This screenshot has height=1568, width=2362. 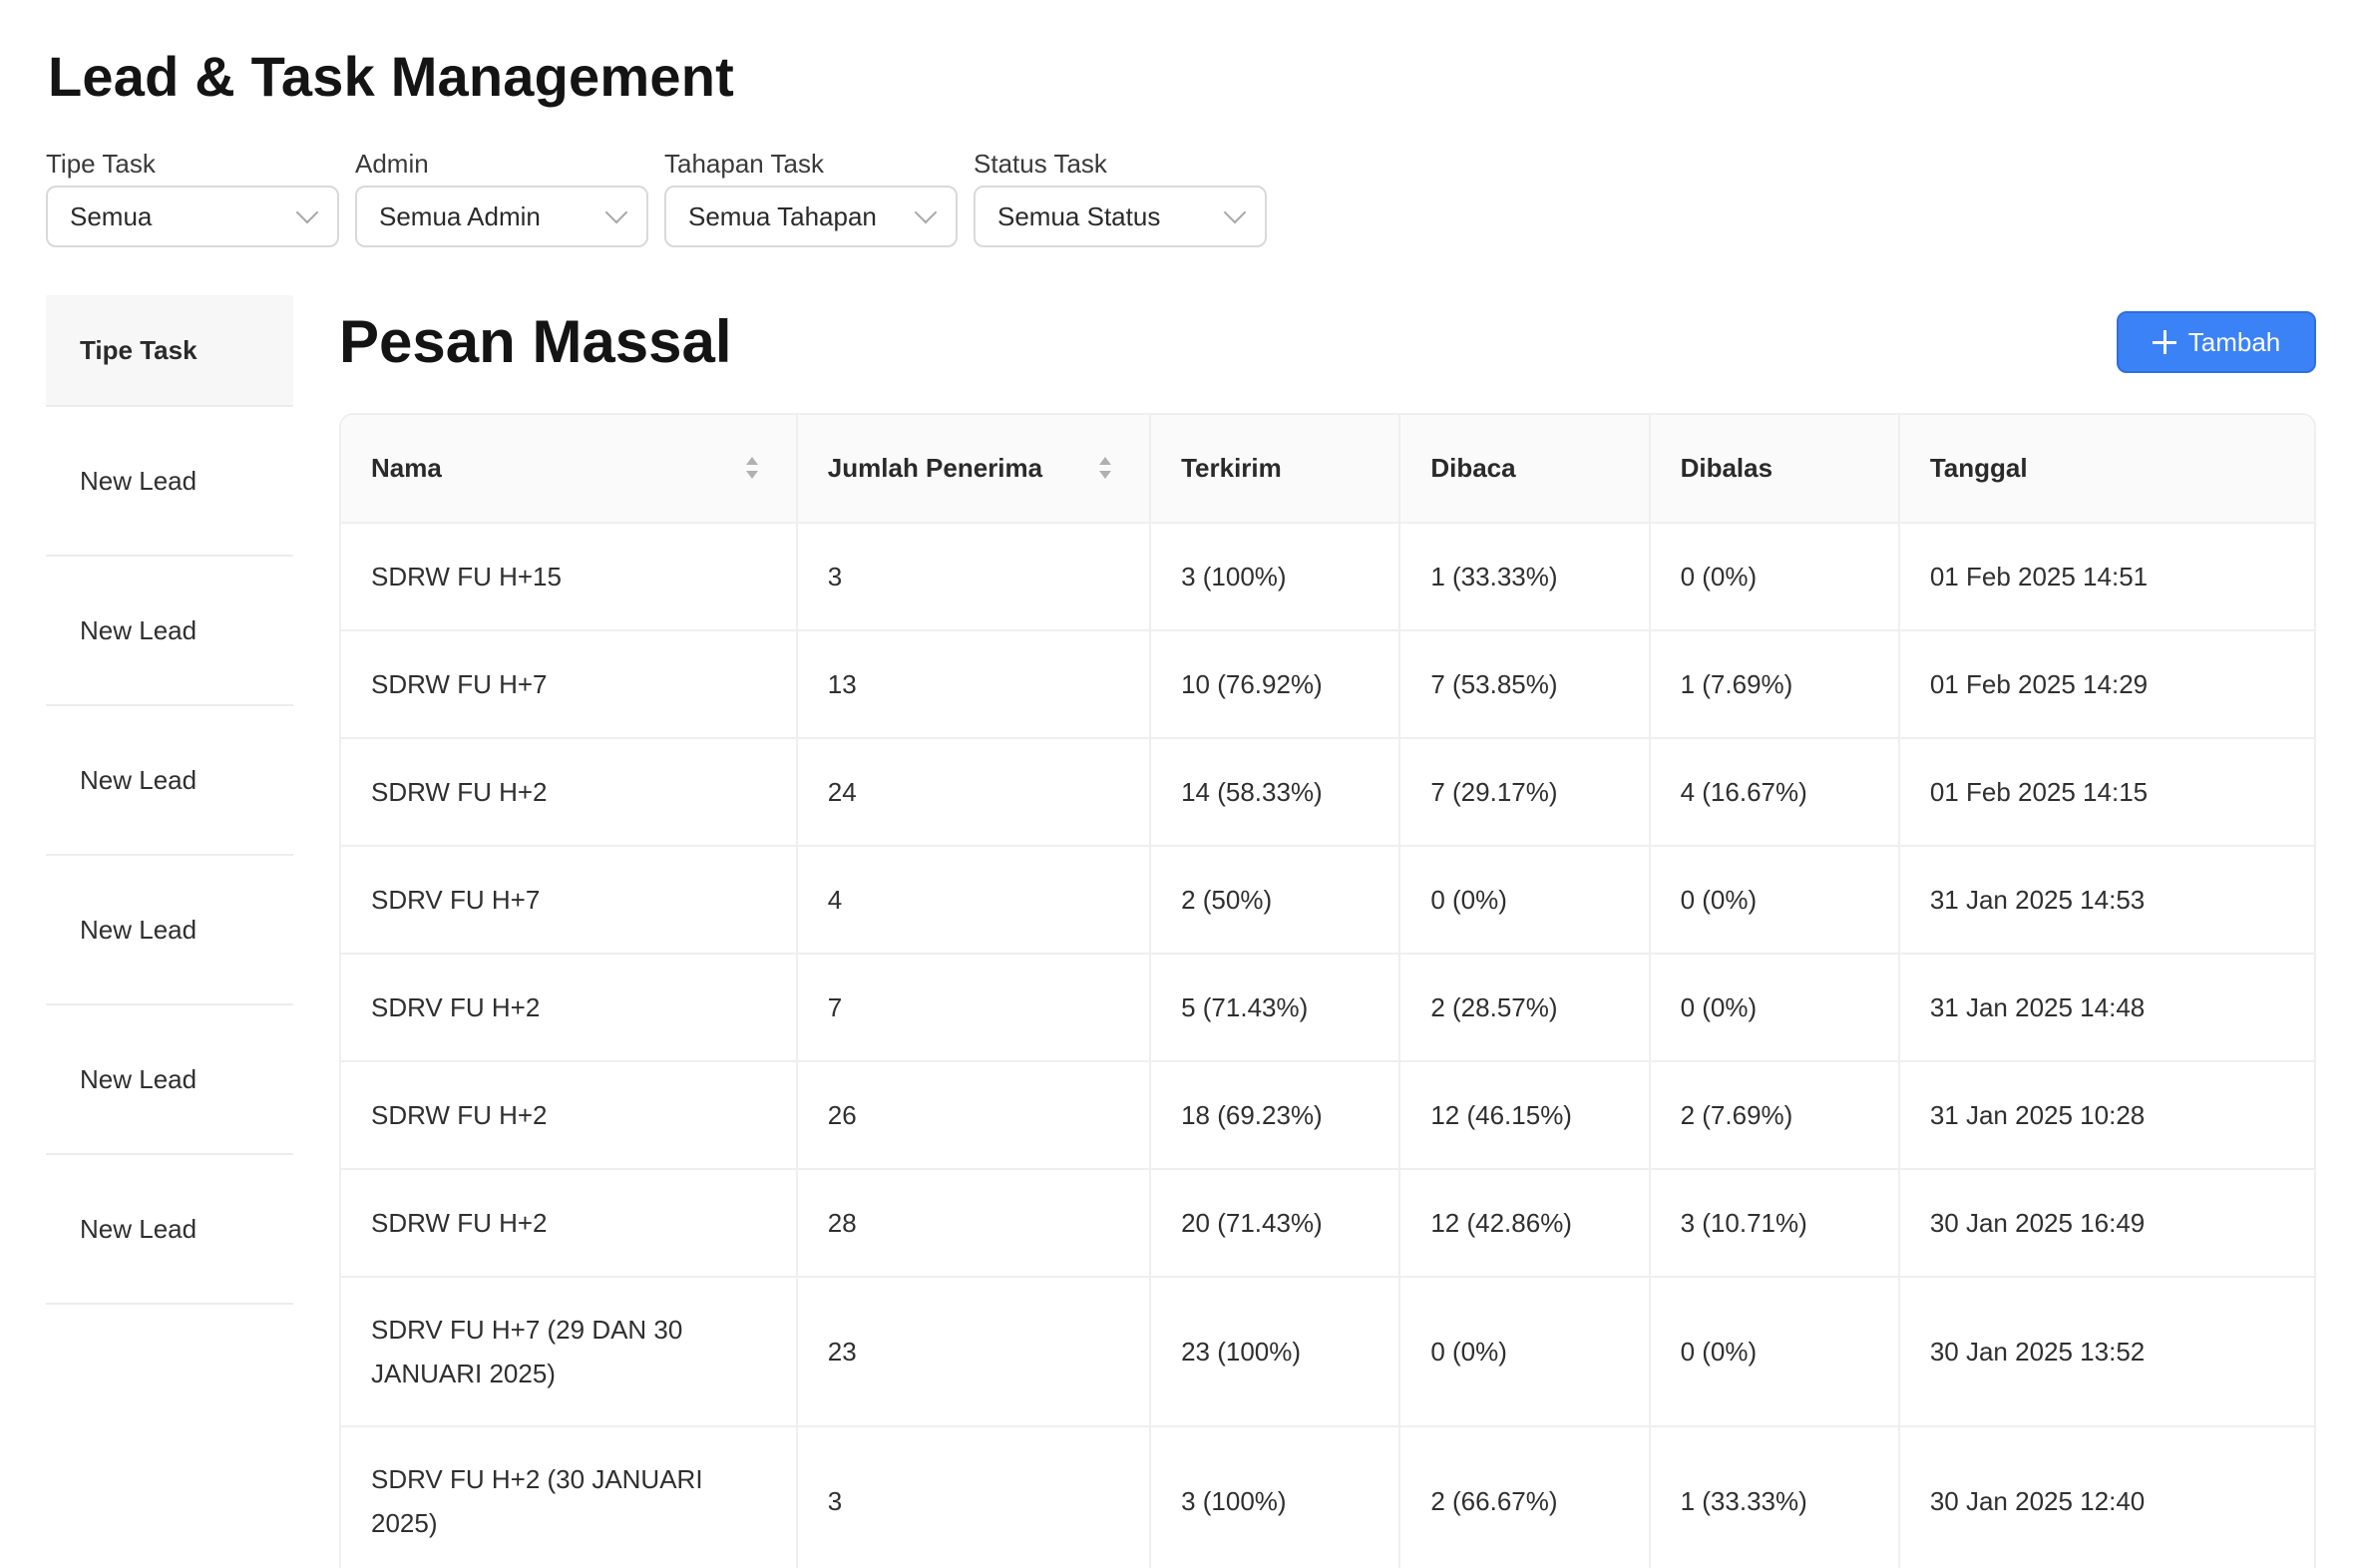 I want to click on cell-dibaca: 7 (53.85%), so click(x=1525, y=685).